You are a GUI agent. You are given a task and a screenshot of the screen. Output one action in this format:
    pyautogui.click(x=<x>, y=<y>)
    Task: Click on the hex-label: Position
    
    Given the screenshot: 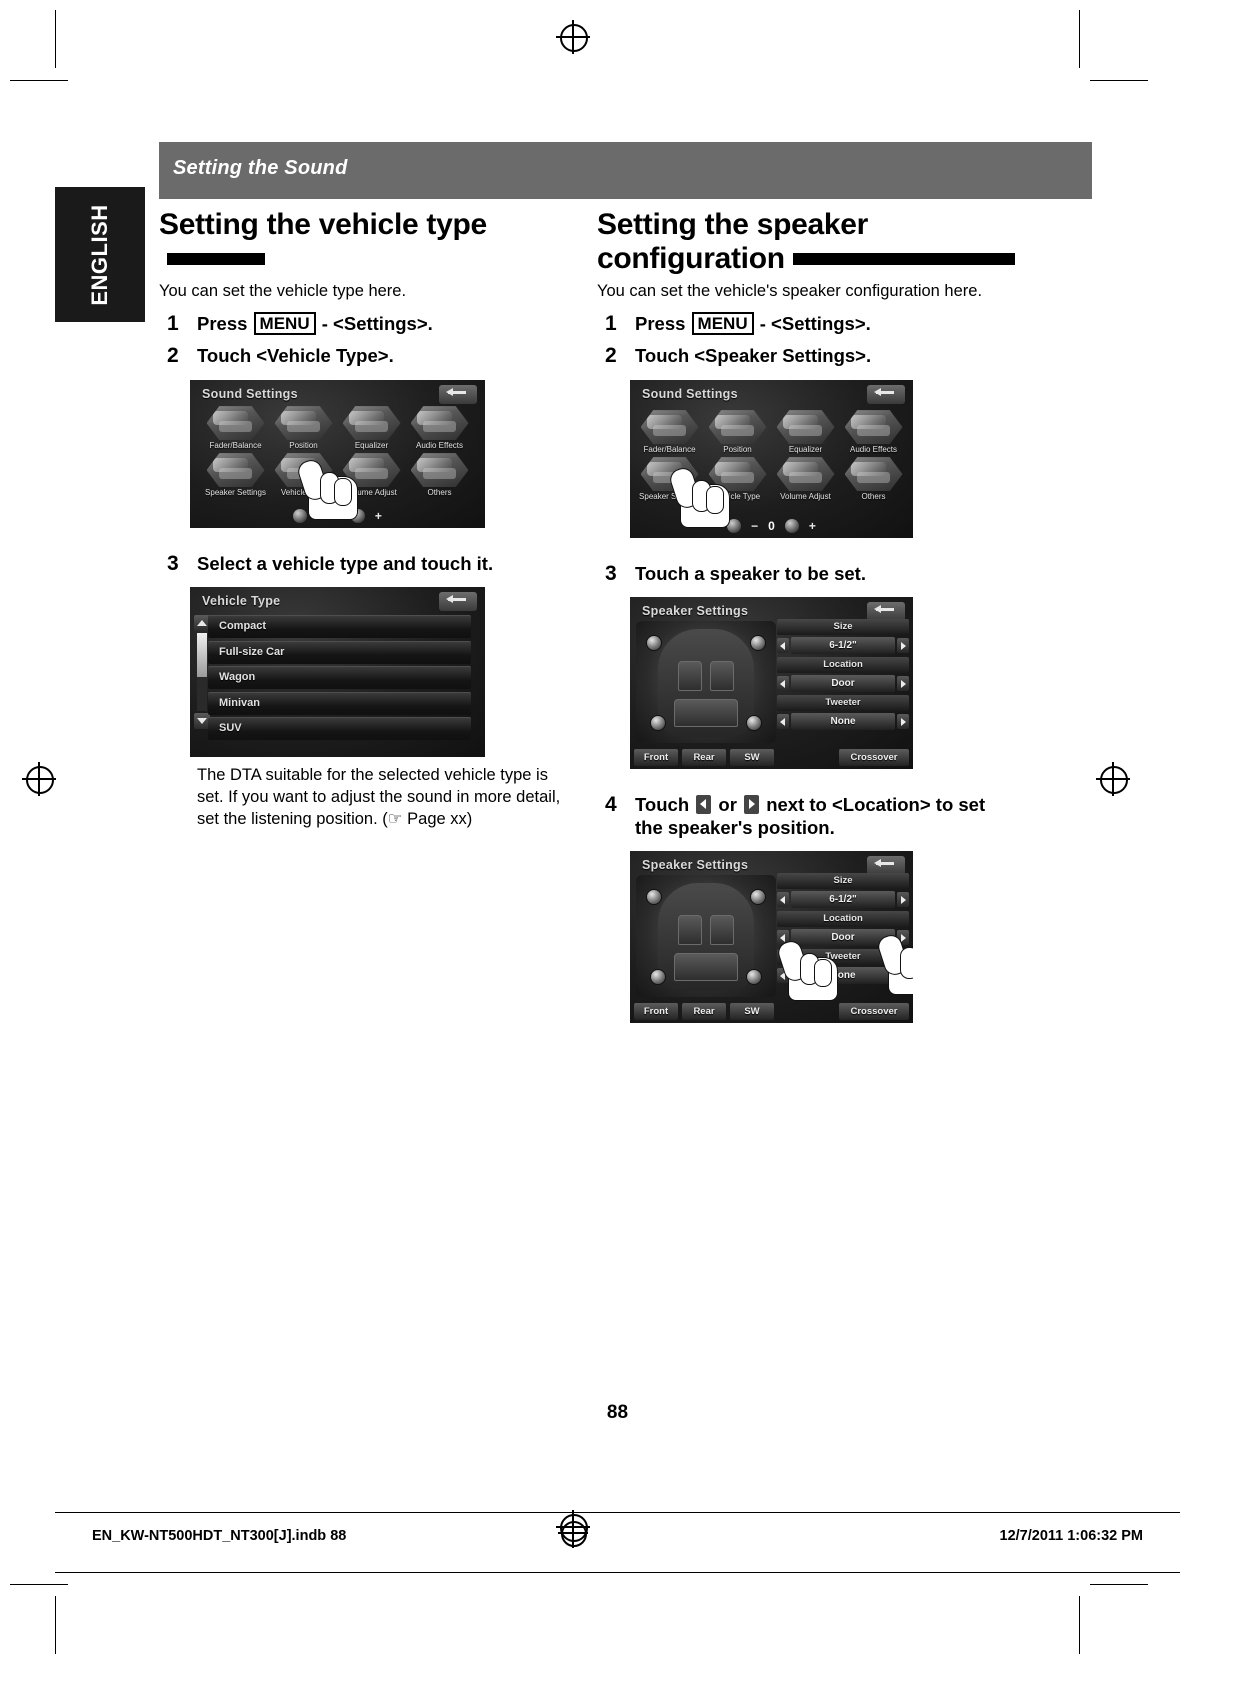 What is the action you would take?
    pyautogui.click(x=737, y=450)
    